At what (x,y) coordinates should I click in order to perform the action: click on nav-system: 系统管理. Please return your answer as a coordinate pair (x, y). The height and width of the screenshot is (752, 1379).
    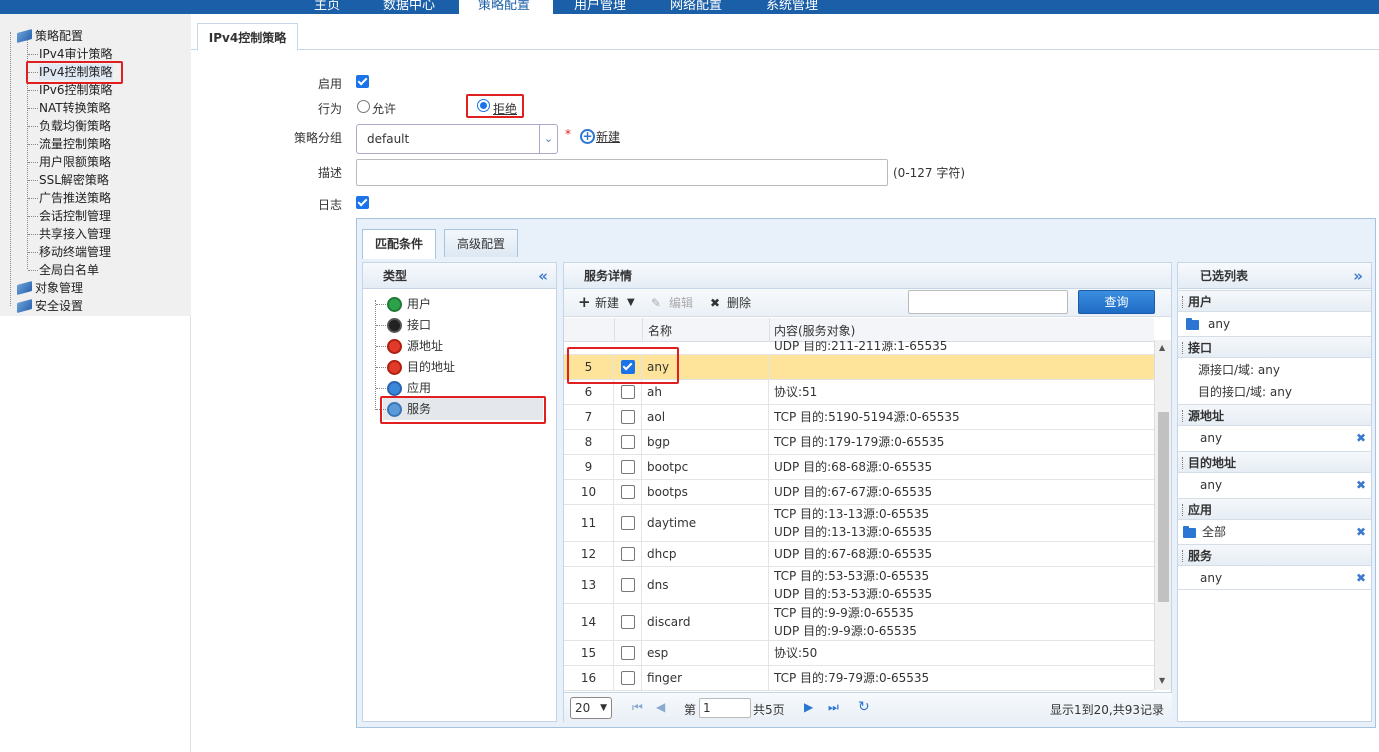
    Looking at the image, I should click on (792, 6).